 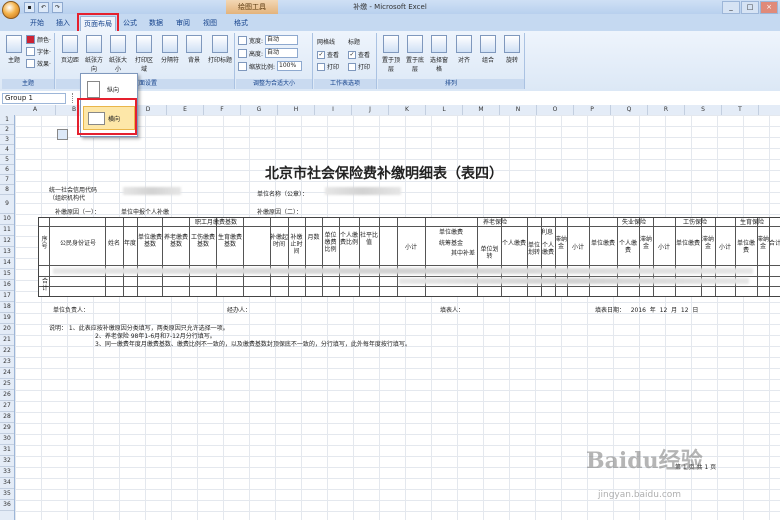 What do you see at coordinates (7, 252) in the screenshot?
I see `row-header: 13` at bounding box center [7, 252].